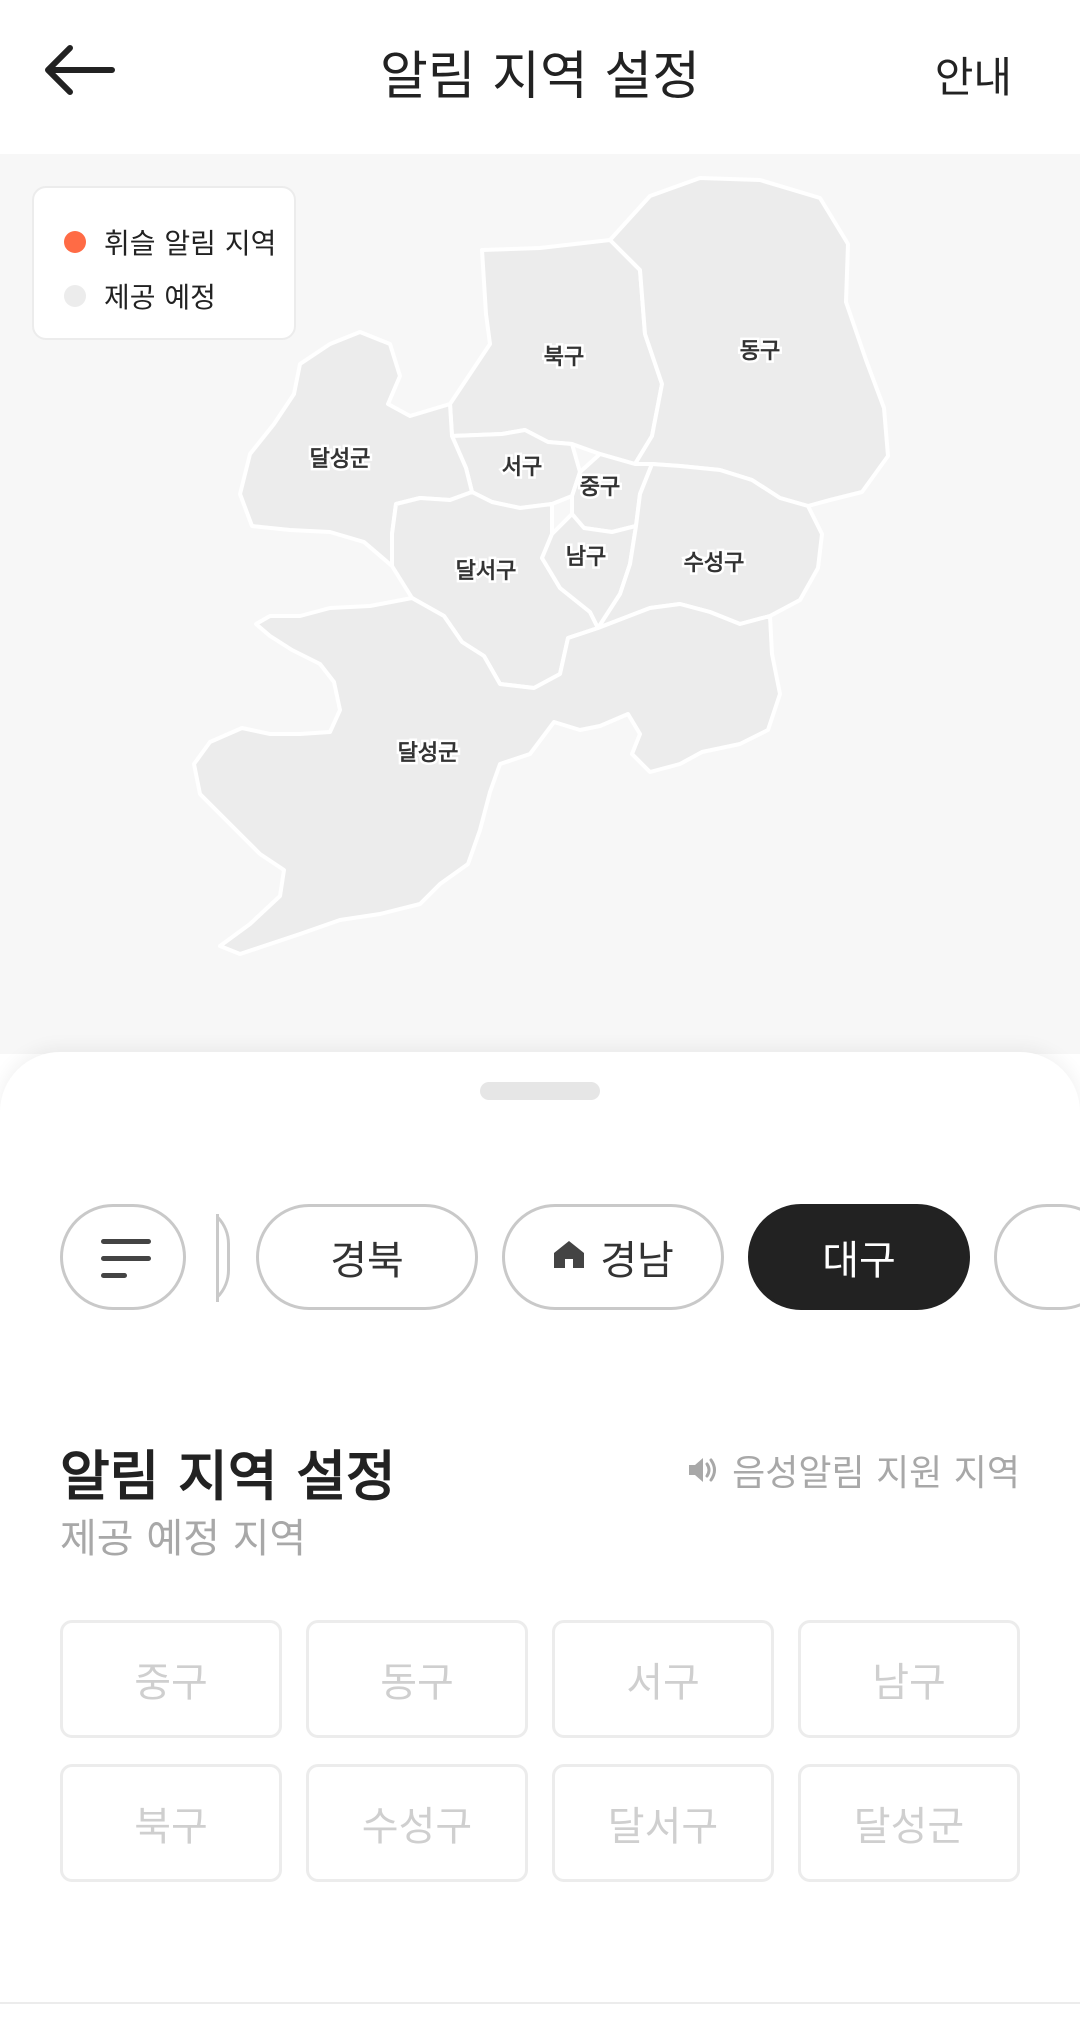  I want to click on map-label-suseonggu: 수성구, so click(714, 563).